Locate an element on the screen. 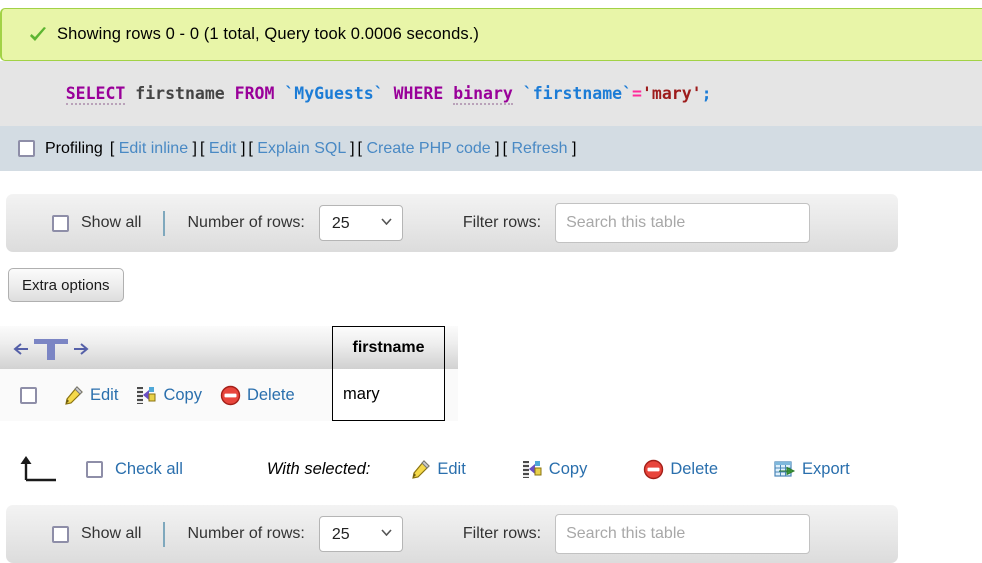 The height and width of the screenshot is (563, 982). bulk-export-label: Export is located at coordinates (826, 468).